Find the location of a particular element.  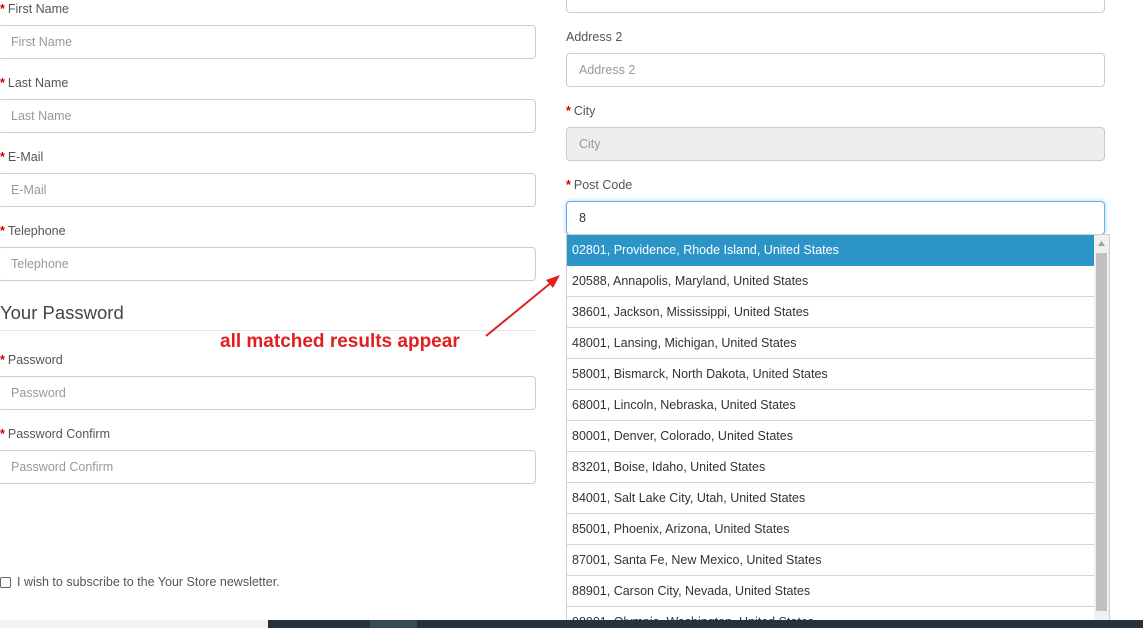

password-label: * Password is located at coordinates (31, 360).